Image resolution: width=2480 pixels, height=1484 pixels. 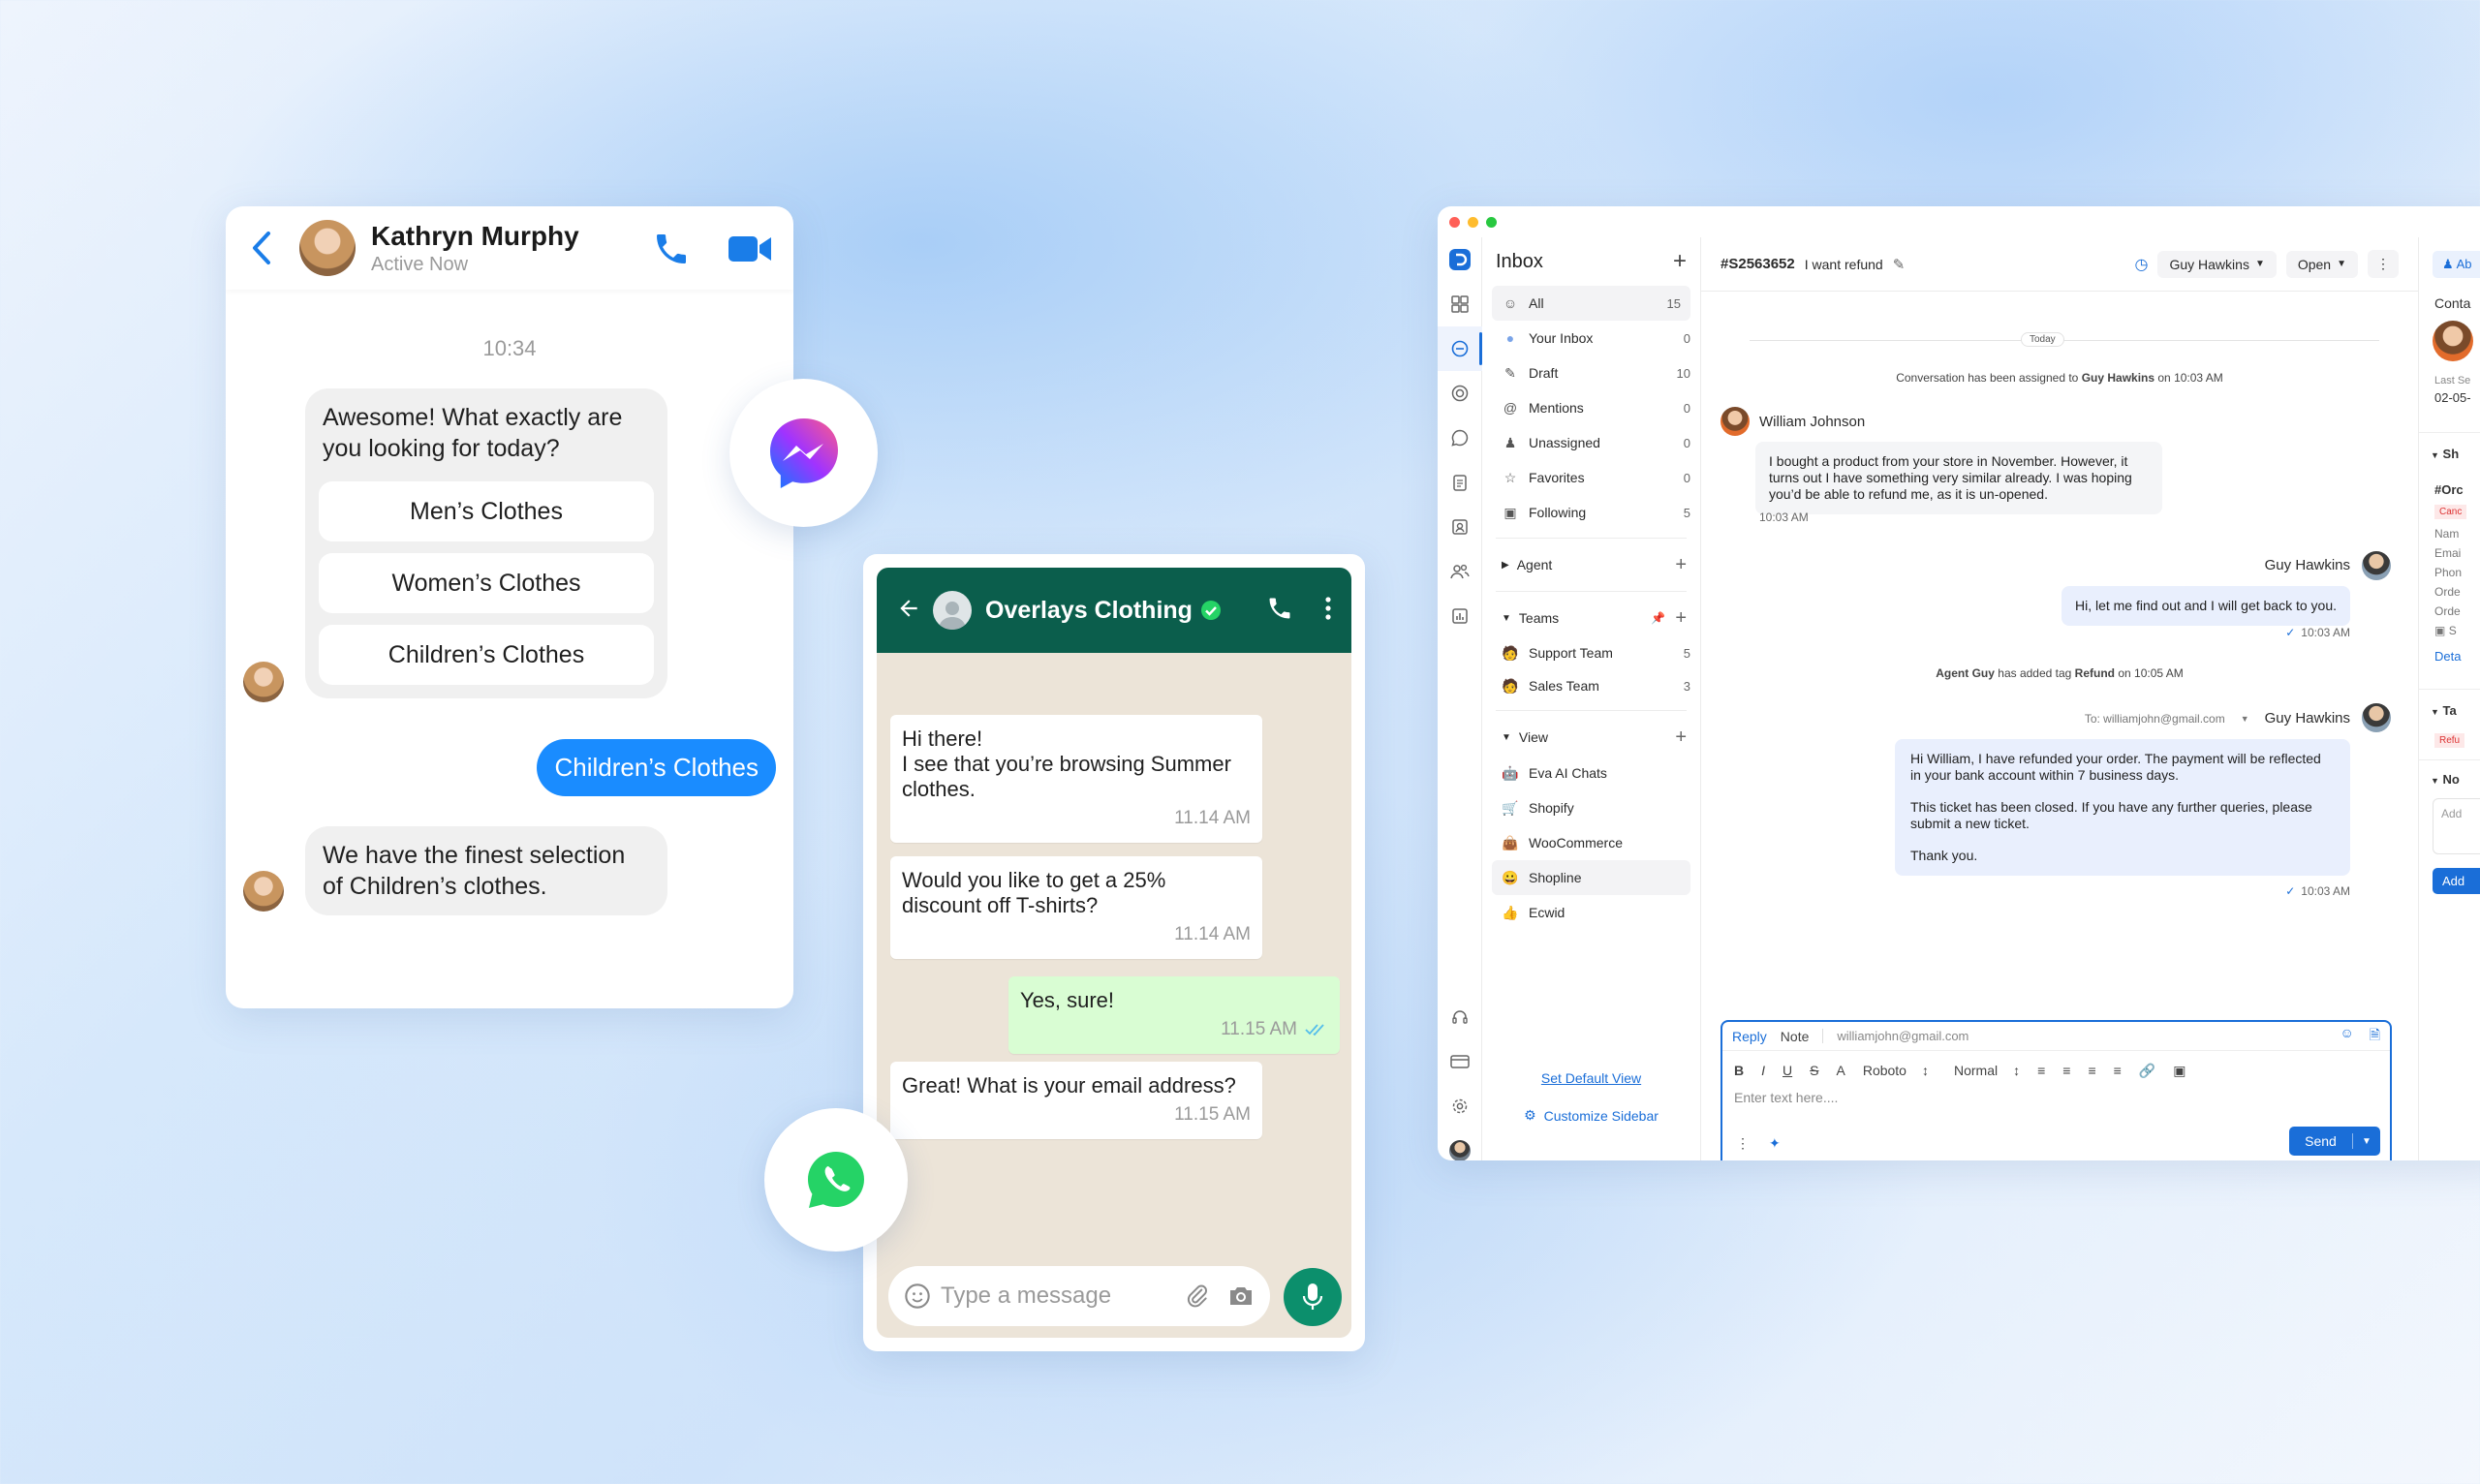 What do you see at coordinates (2179, 1071) in the screenshot?
I see `image-button: ▣` at bounding box center [2179, 1071].